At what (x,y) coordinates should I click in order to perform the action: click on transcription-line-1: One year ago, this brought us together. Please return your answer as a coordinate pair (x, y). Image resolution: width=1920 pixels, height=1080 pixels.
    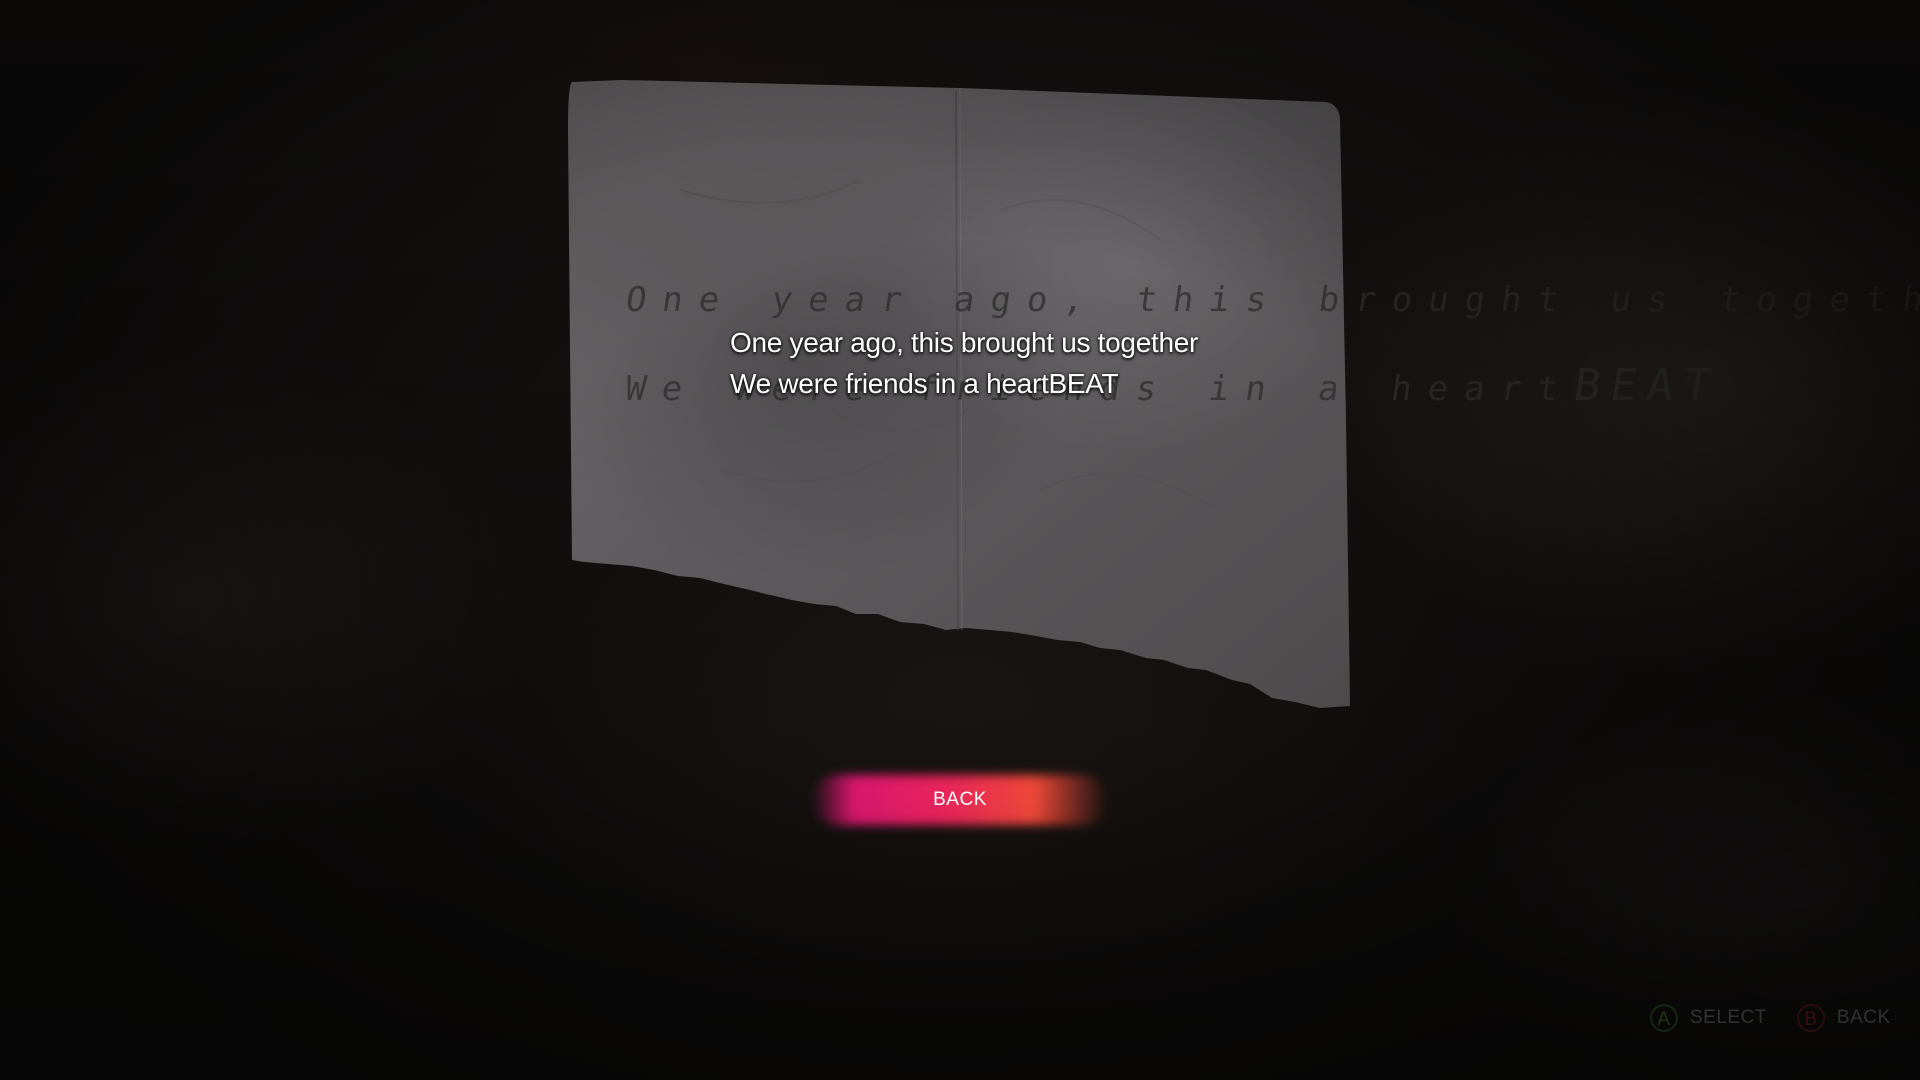
    Looking at the image, I should click on (964, 342).